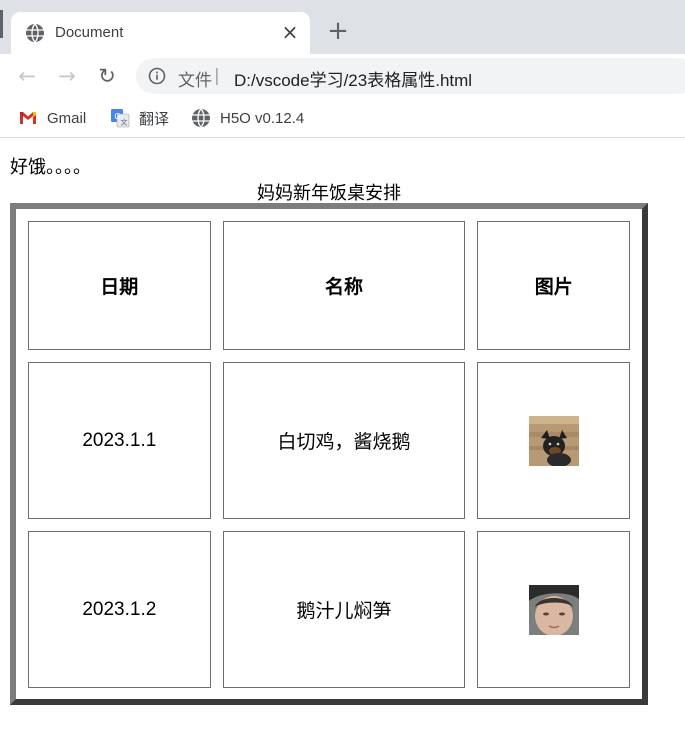  Describe the element at coordinates (67, 118) in the screenshot. I see `bookmark-label: Gmail` at that location.